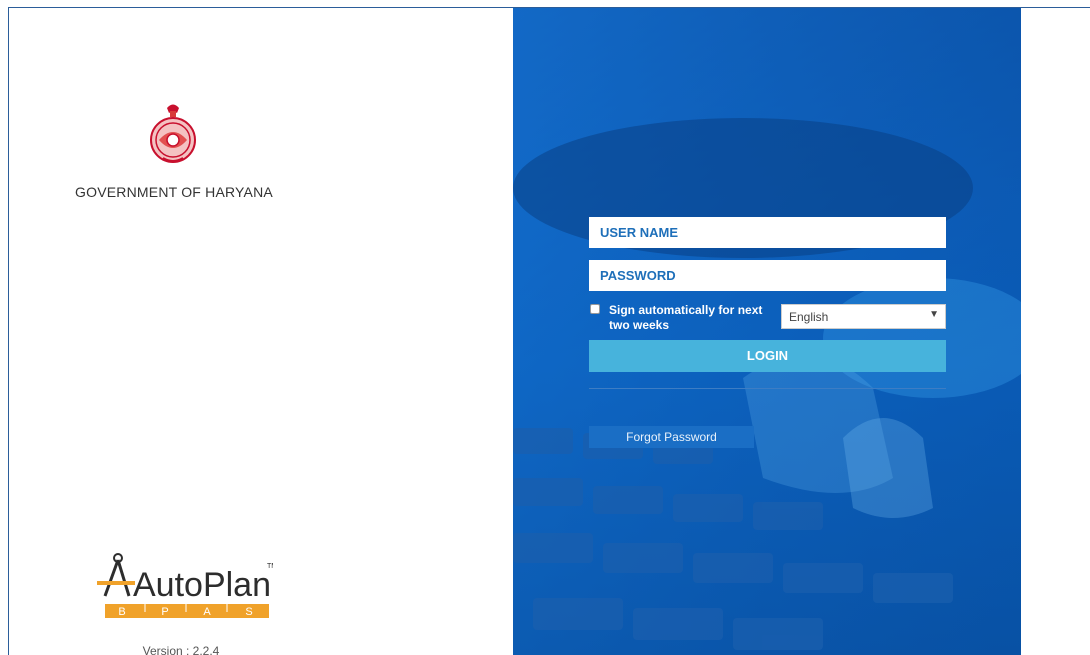  What do you see at coordinates (595, 309) in the screenshot?
I see `remember-me-checkbox` at bounding box center [595, 309].